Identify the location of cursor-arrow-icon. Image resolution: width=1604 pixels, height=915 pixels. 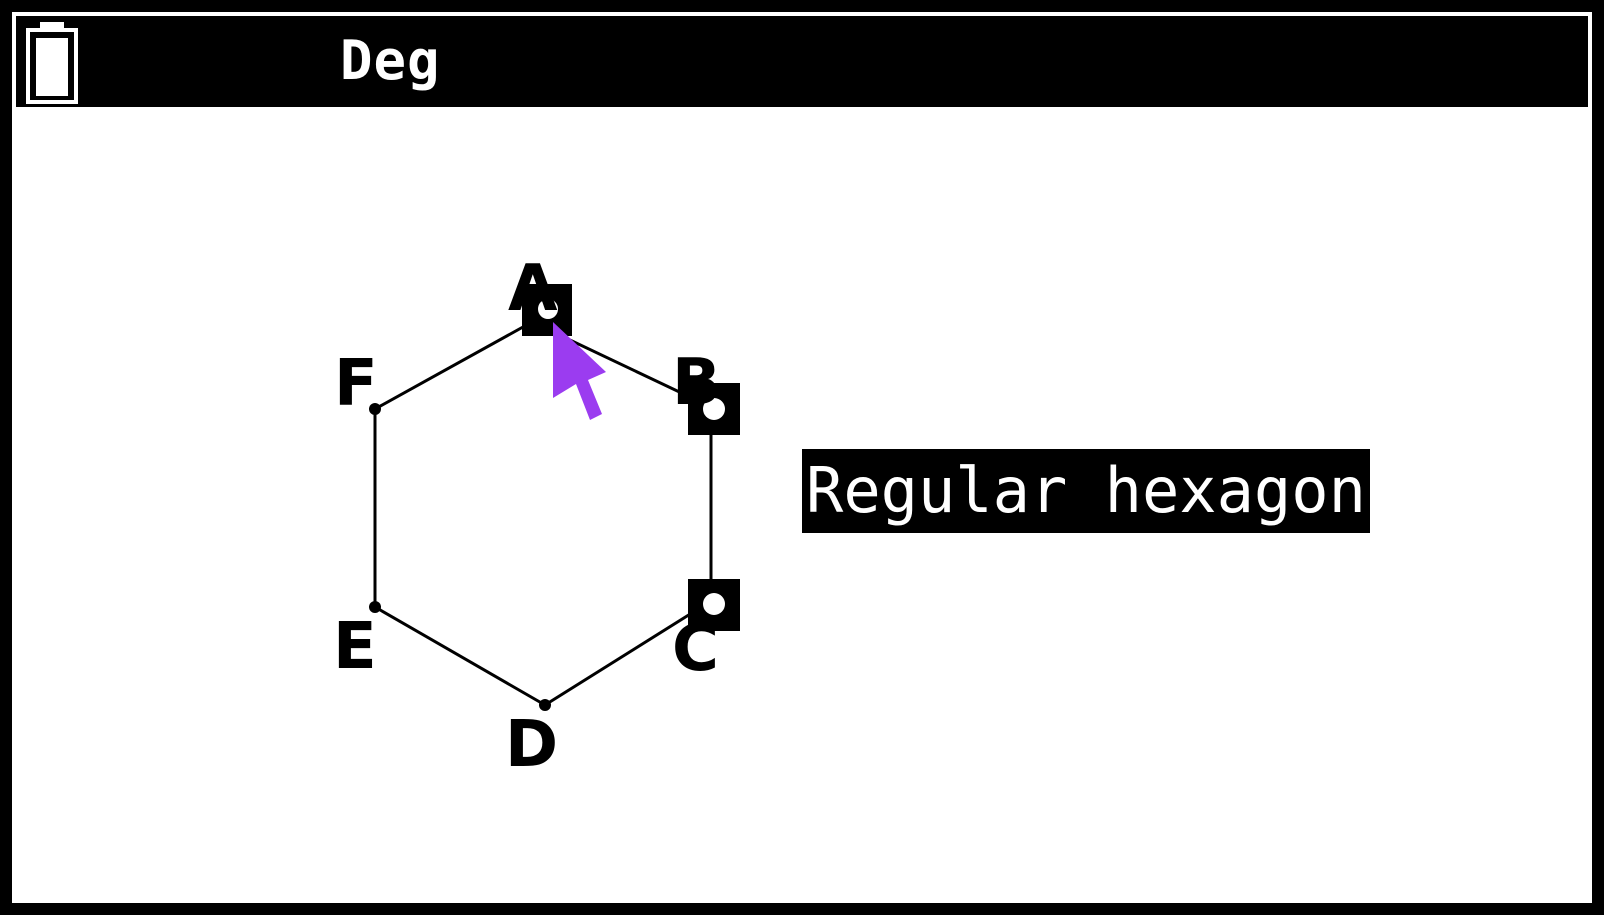
(579, 371).